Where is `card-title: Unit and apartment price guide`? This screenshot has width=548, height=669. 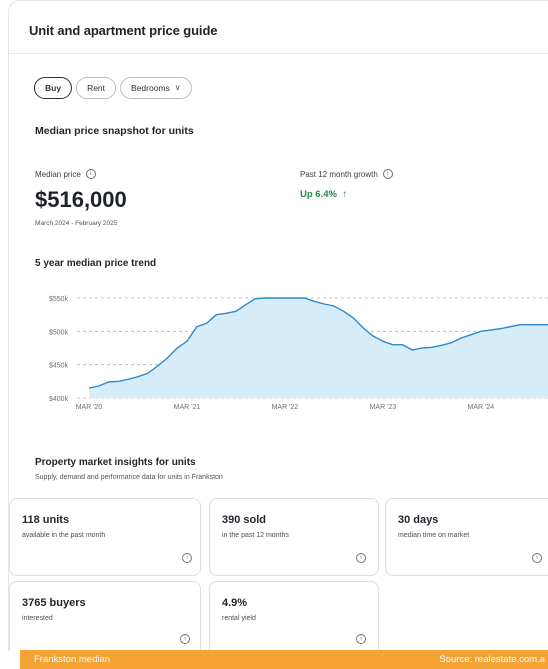
card-title: Unit and apartment price guide is located at coordinates (123, 30).